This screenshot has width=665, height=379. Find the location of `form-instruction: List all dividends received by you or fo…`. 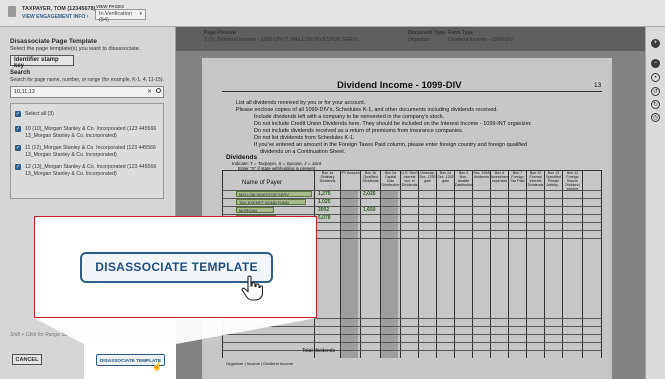

form-instruction: List all dividends received by you or fo… is located at coordinates (301, 103).